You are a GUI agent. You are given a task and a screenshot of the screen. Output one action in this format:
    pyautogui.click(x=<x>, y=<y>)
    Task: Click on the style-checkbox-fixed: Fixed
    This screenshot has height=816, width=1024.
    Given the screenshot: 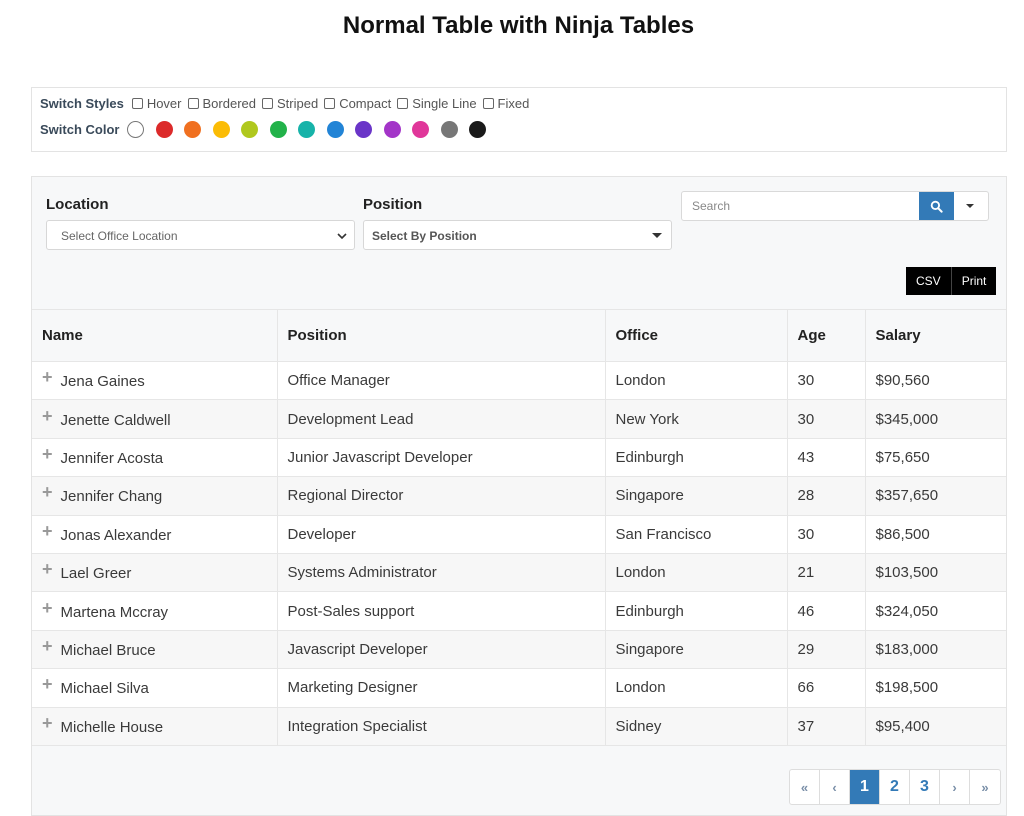 What is the action you would take?
    pyautogui.click(x=505, y=103)
    